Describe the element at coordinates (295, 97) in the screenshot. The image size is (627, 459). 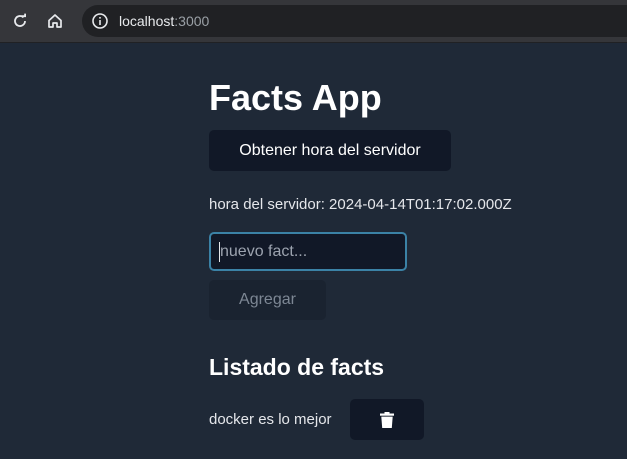
I see `page-title: Facts App` at that location.